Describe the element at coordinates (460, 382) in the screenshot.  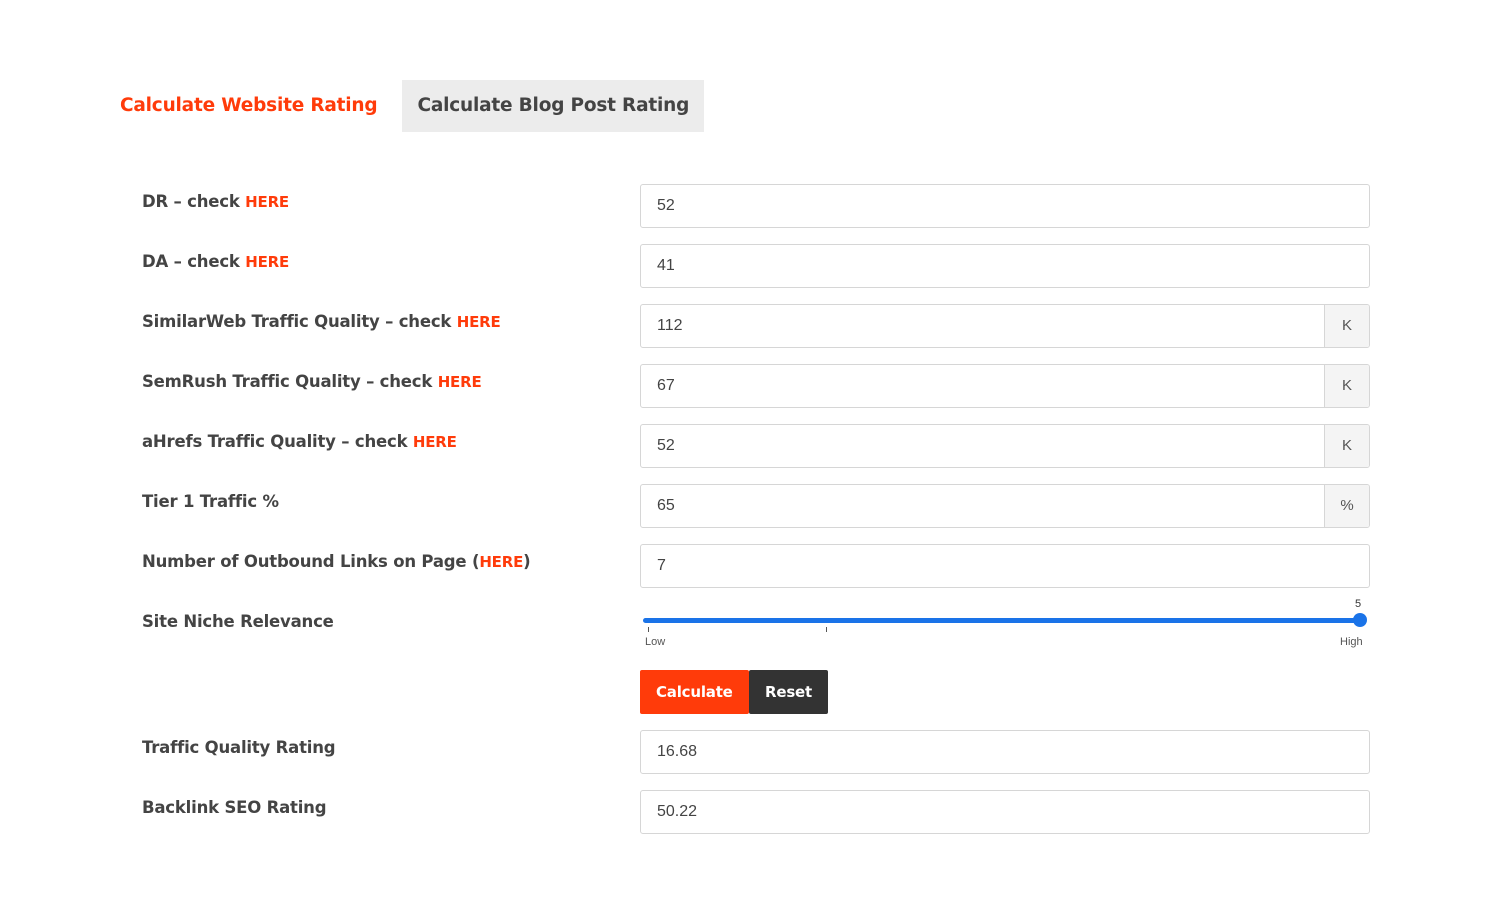
I see `semrush-check-link: HERE` at that location.